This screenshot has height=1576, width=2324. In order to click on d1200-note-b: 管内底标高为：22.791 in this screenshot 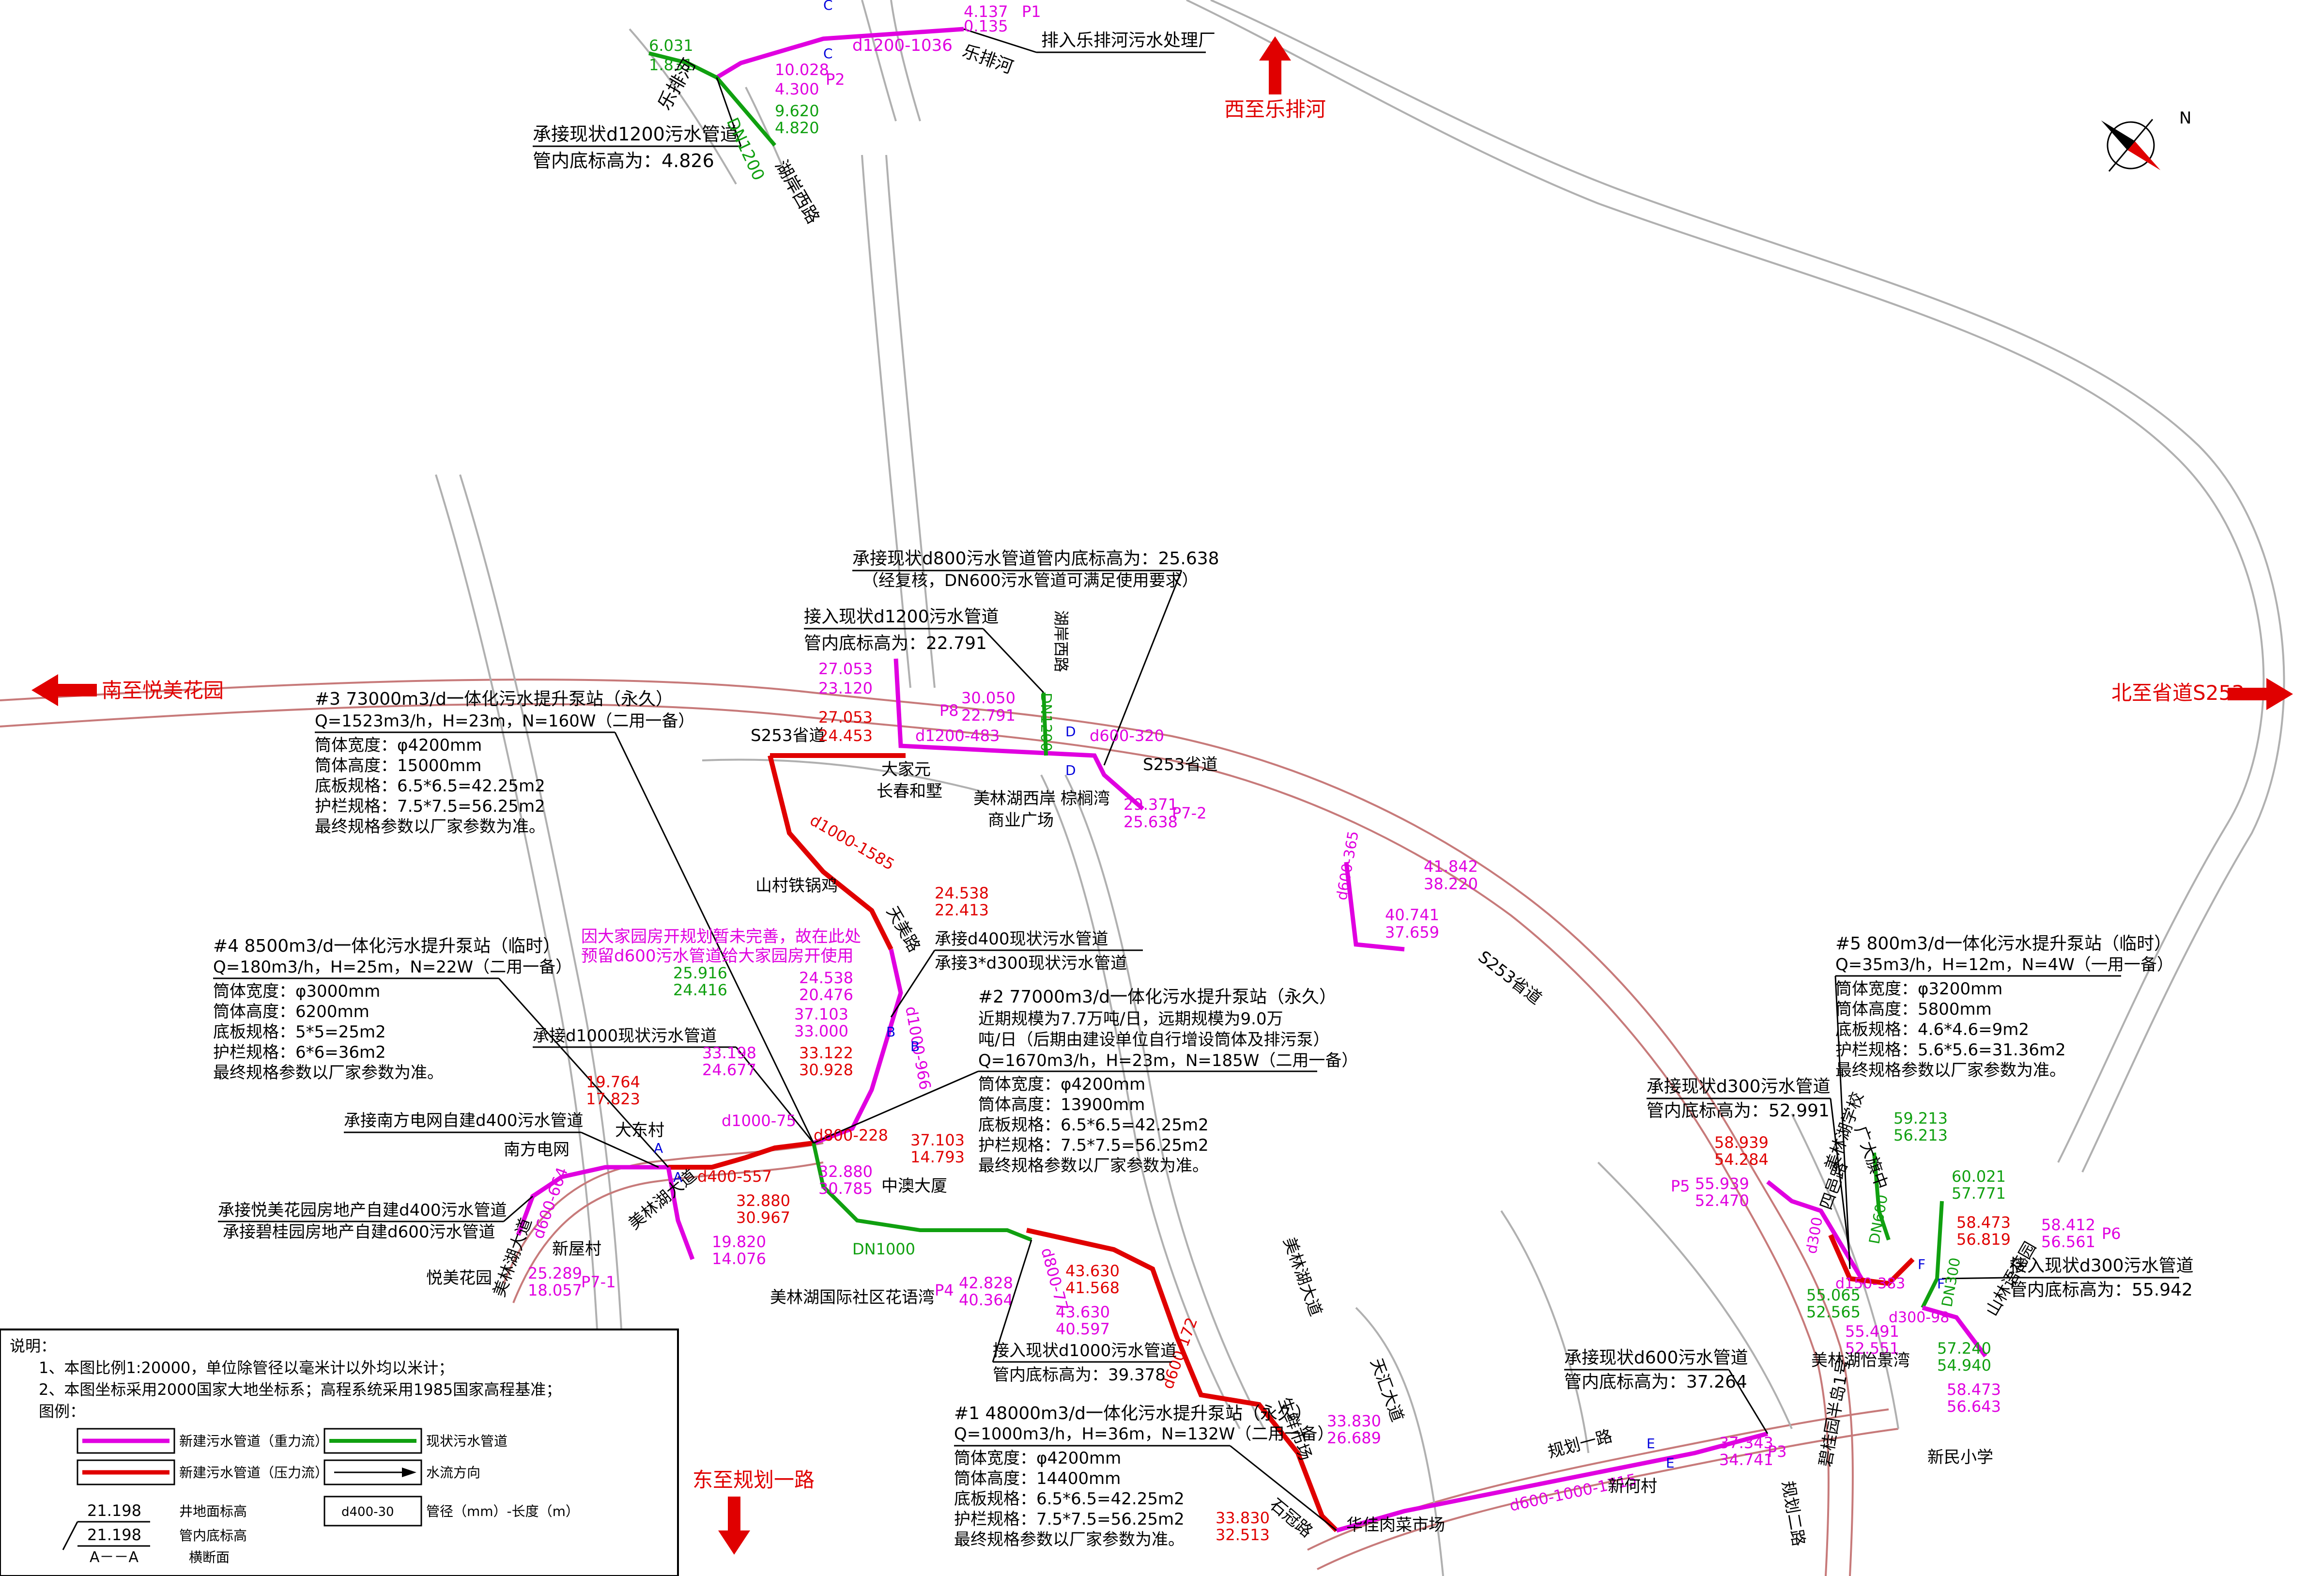, I will do `click(896, 643)`.